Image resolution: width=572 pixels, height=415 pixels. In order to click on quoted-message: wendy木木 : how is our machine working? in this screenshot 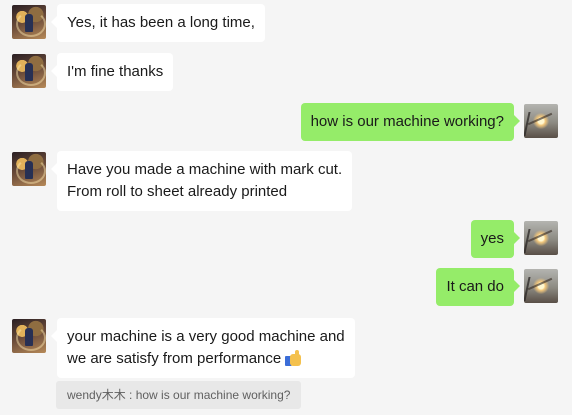, I will do `click(179, 395)`.